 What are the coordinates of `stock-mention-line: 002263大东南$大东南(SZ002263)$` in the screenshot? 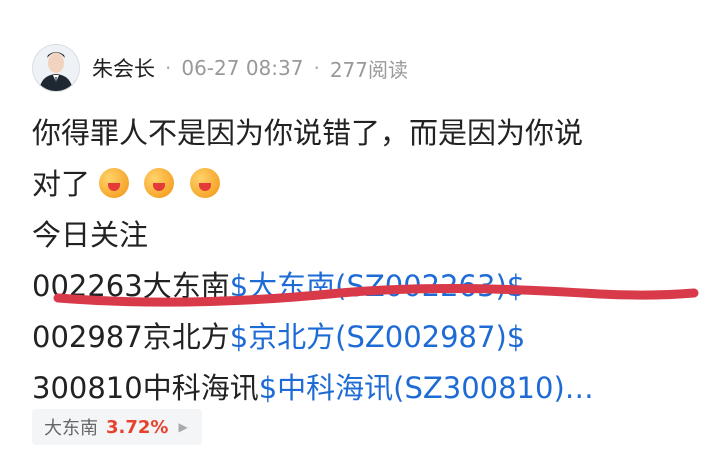 It's located at (362, 286).